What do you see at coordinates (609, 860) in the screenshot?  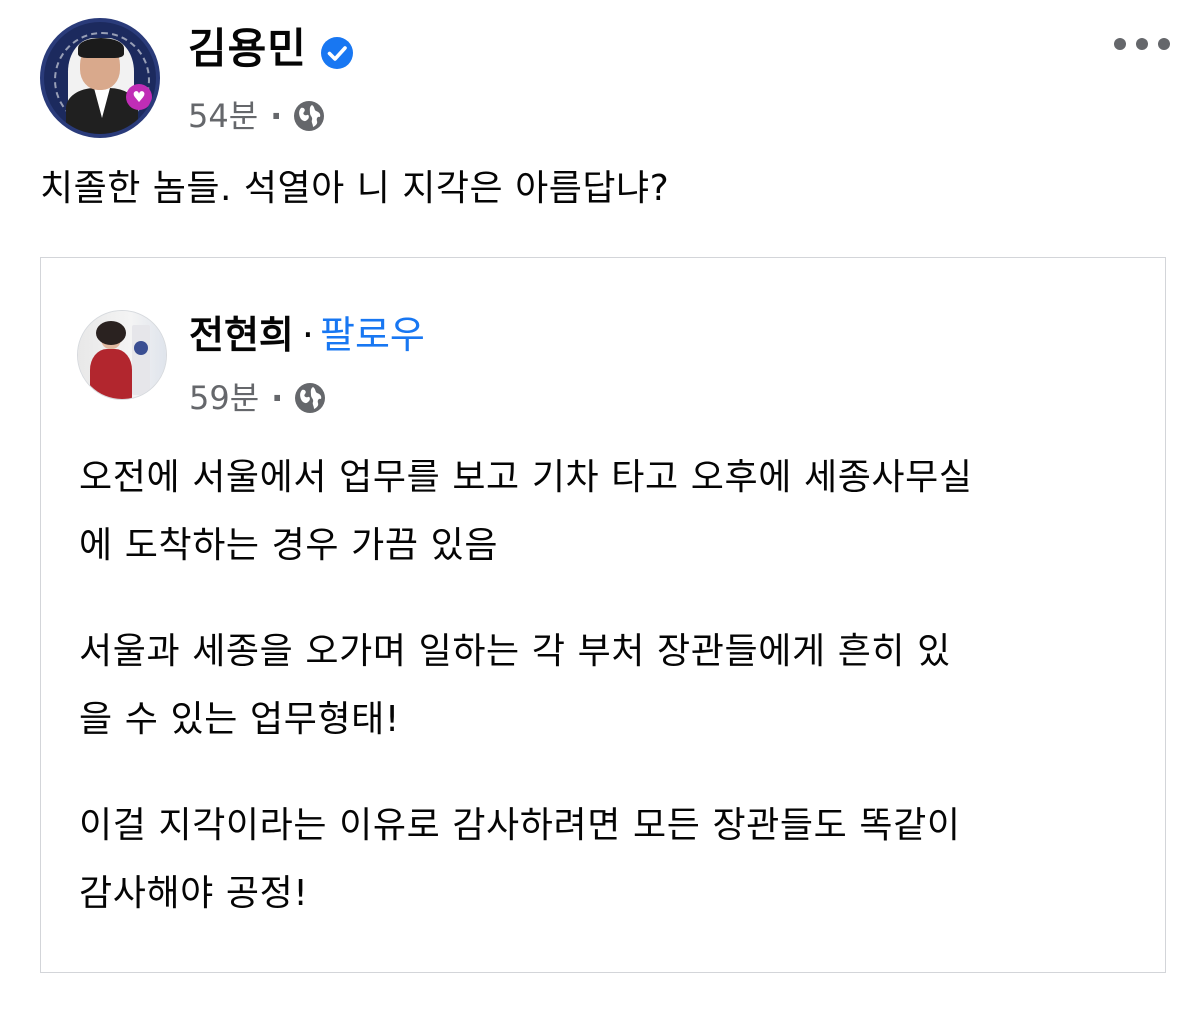 I see `shared-paragraph: 이걸 지각이라는 이유로 감사하려면 모든 장관들도 똑같이 감사해야 공정!` at bounding box center [609, 860].